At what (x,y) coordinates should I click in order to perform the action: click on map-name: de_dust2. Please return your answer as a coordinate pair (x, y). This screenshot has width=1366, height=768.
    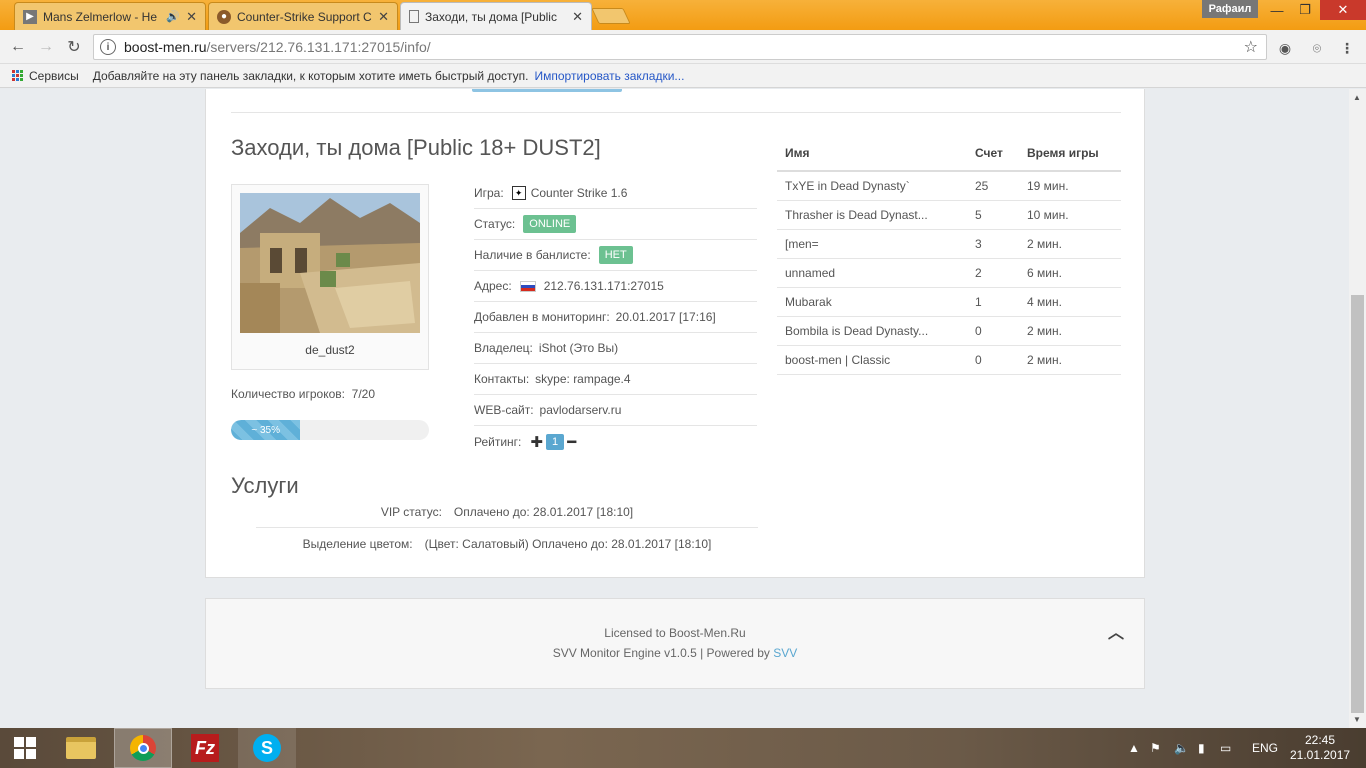
    Looking at the image, I should click on (330, 350).